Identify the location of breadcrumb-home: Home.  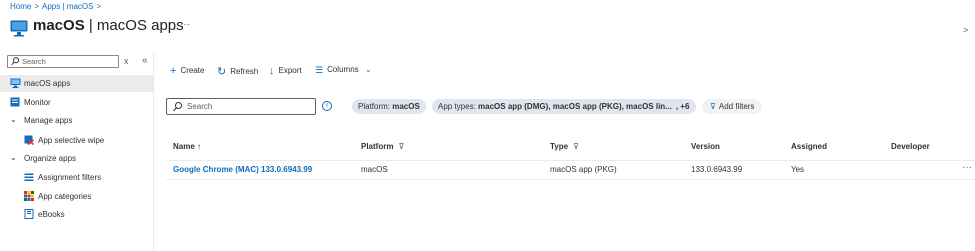
(20, 6).